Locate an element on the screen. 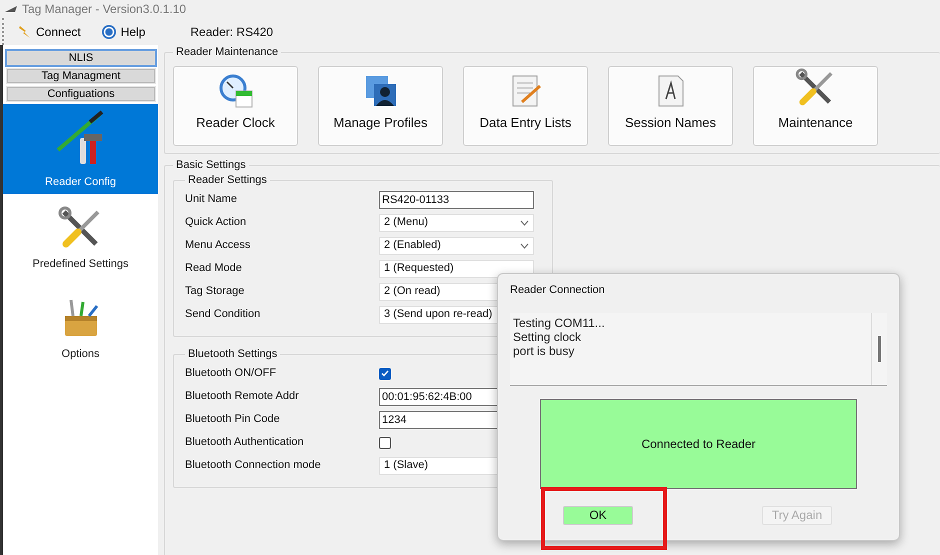 The width and height of the screenshot is (940, 555). tool-button: Session Names is located at coordinates (670, 106).